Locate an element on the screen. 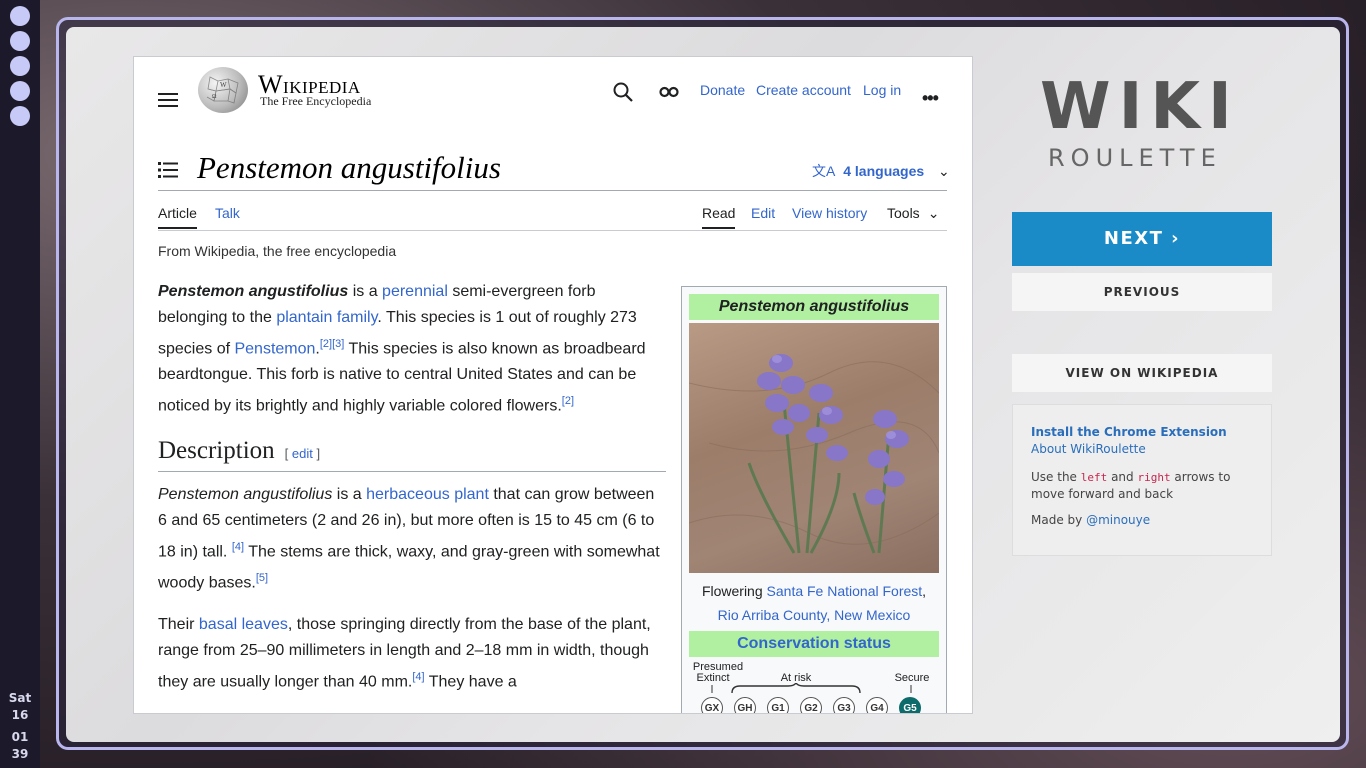  main-menu-icon is located at coordinates (168, 99).